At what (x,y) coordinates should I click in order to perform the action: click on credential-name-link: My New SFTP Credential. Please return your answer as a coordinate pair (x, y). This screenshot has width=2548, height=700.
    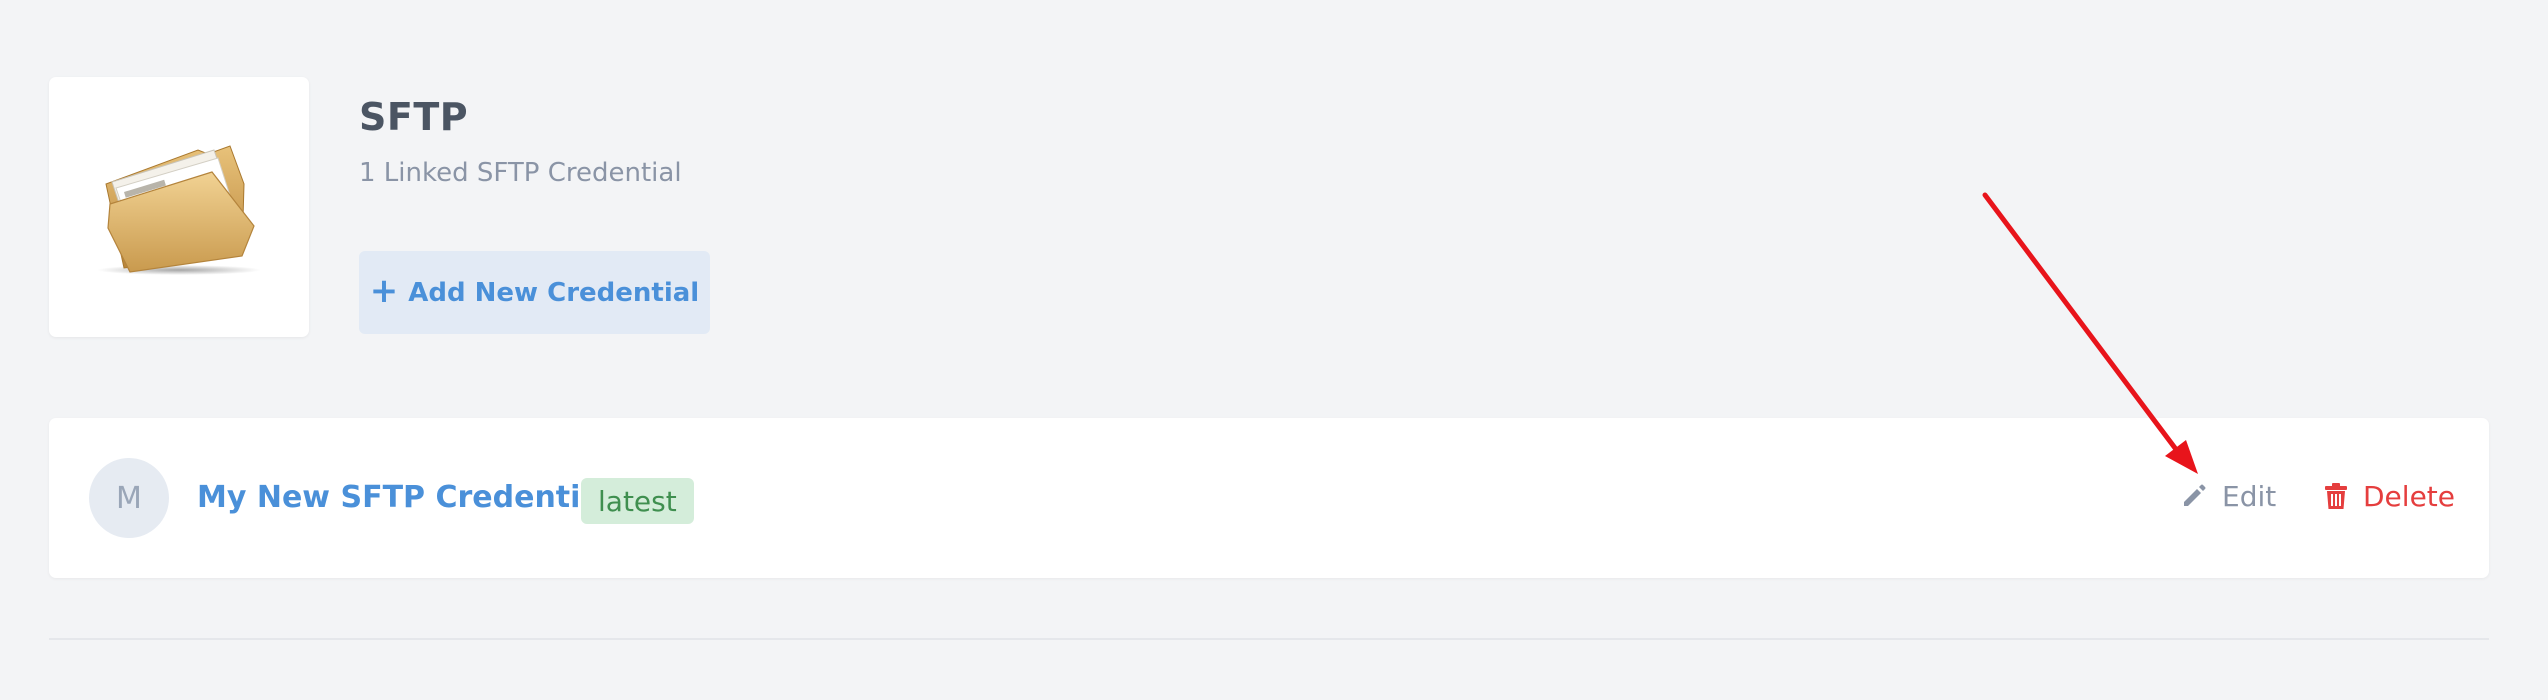
    Looking at the image, I should click on (404, 497).